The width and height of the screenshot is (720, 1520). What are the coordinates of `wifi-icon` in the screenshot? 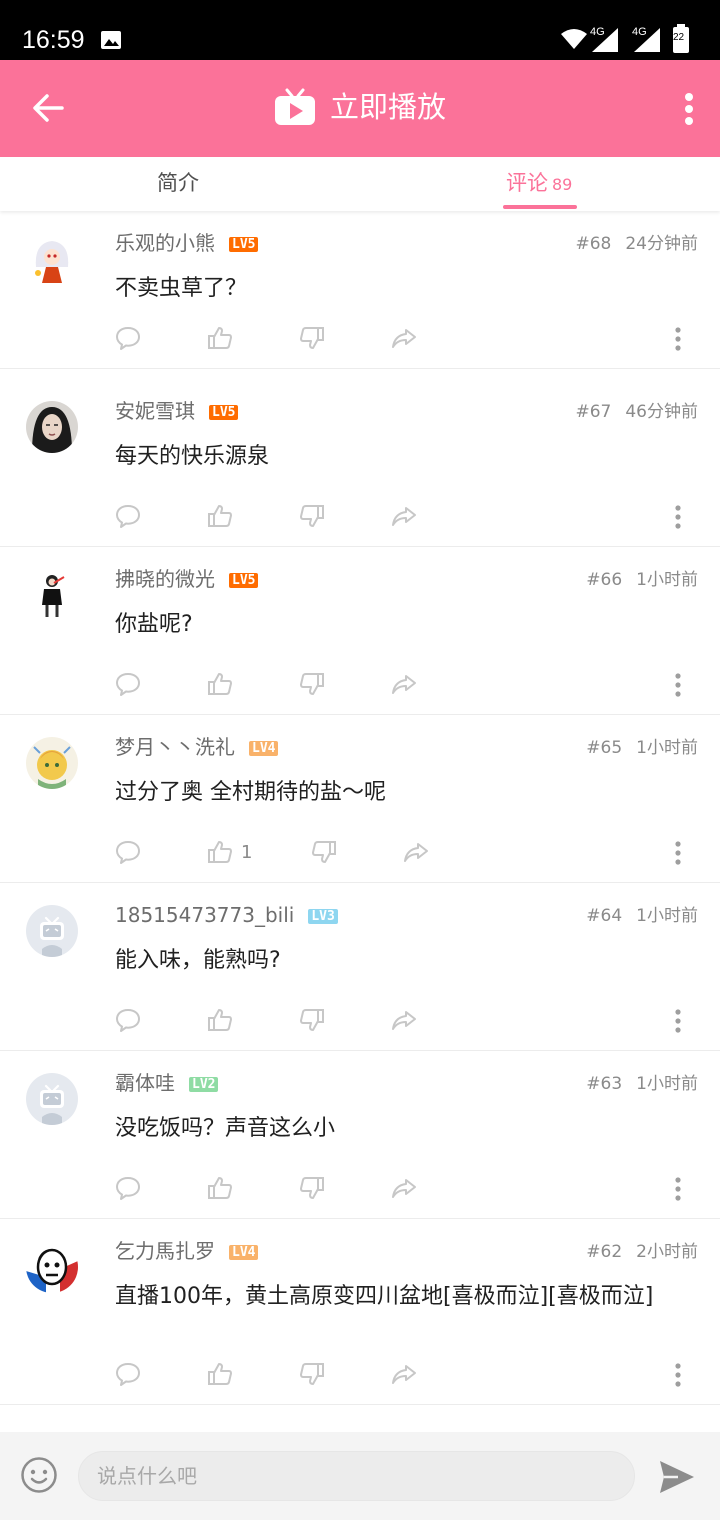 It's located at (574, 39).